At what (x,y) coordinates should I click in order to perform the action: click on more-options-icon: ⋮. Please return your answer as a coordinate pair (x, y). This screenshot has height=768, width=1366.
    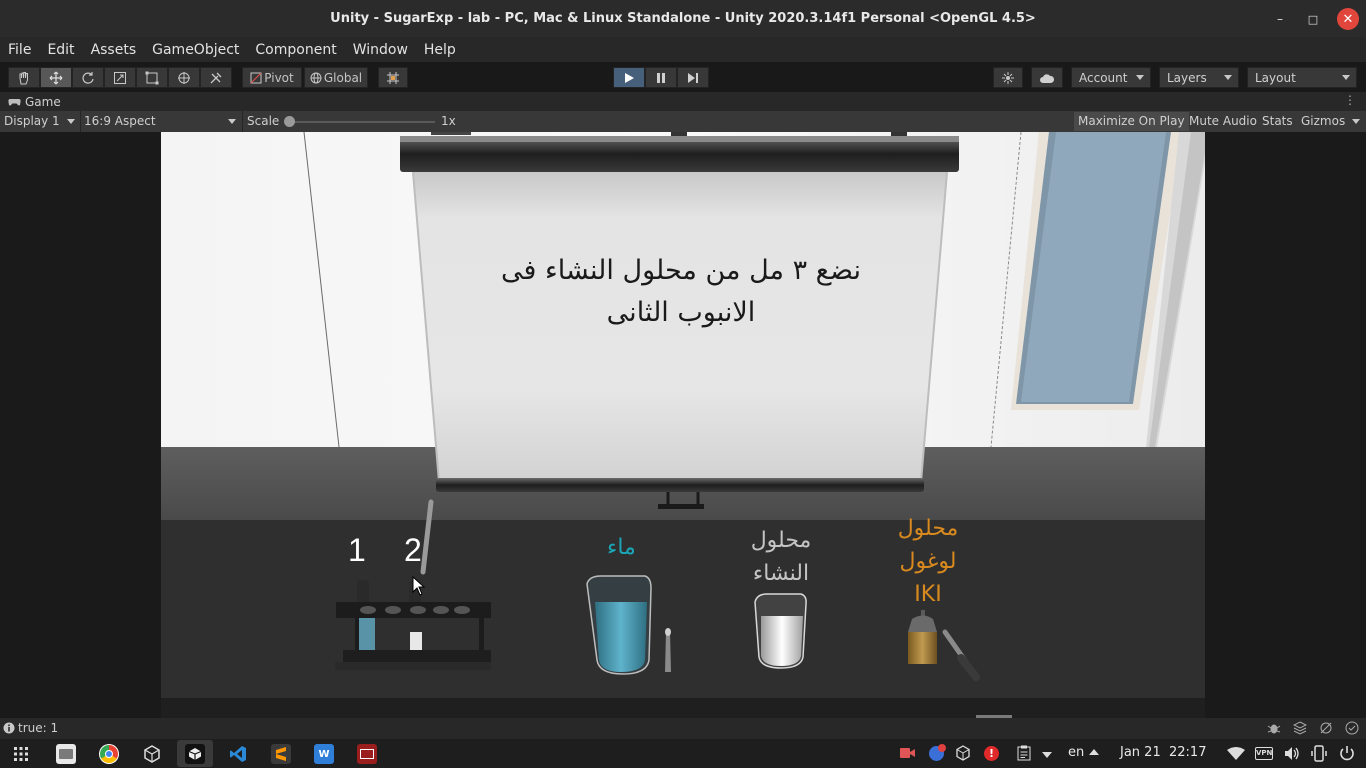
    Looking at the image, I should click on (1350, 100).